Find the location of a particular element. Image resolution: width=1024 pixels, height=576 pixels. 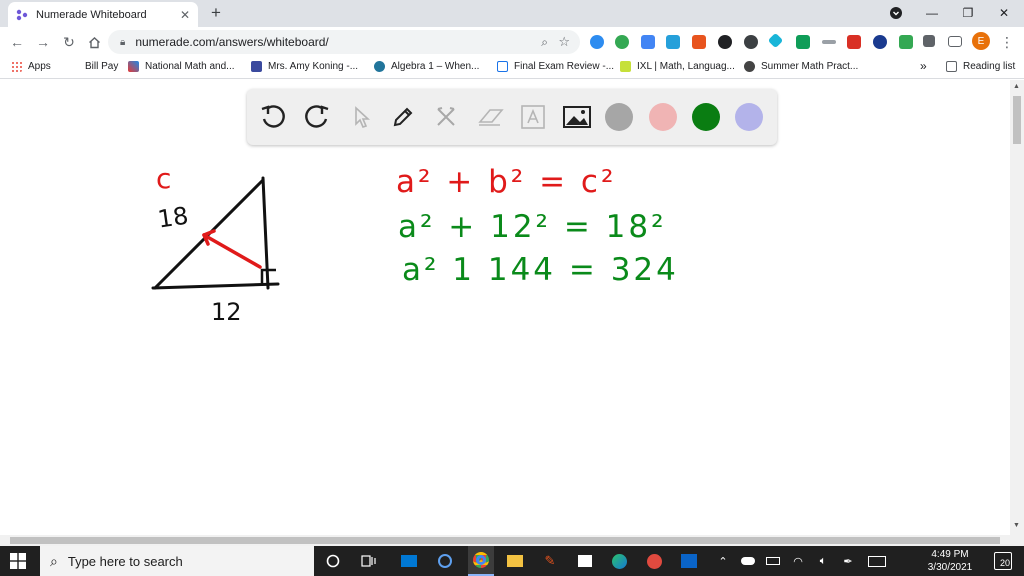

color-swatch-lavender is located at coordinates (749, 117).